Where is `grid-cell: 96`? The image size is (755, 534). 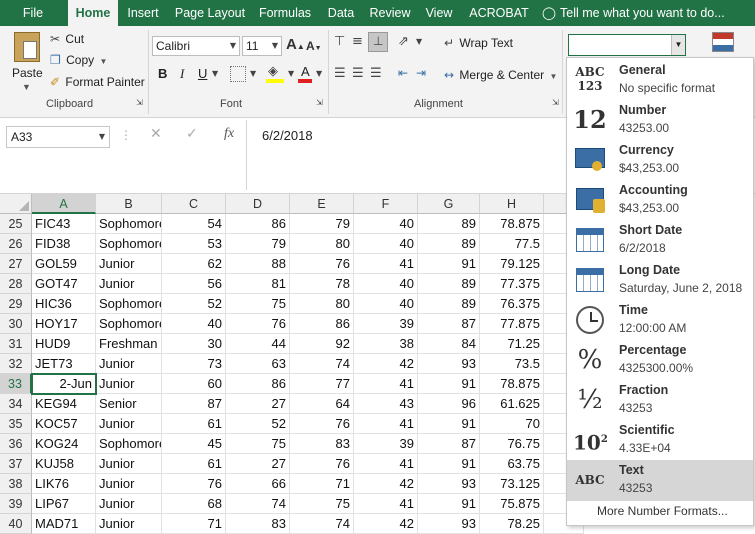 grid-cell: 96 is located at coordinates (449, 404).